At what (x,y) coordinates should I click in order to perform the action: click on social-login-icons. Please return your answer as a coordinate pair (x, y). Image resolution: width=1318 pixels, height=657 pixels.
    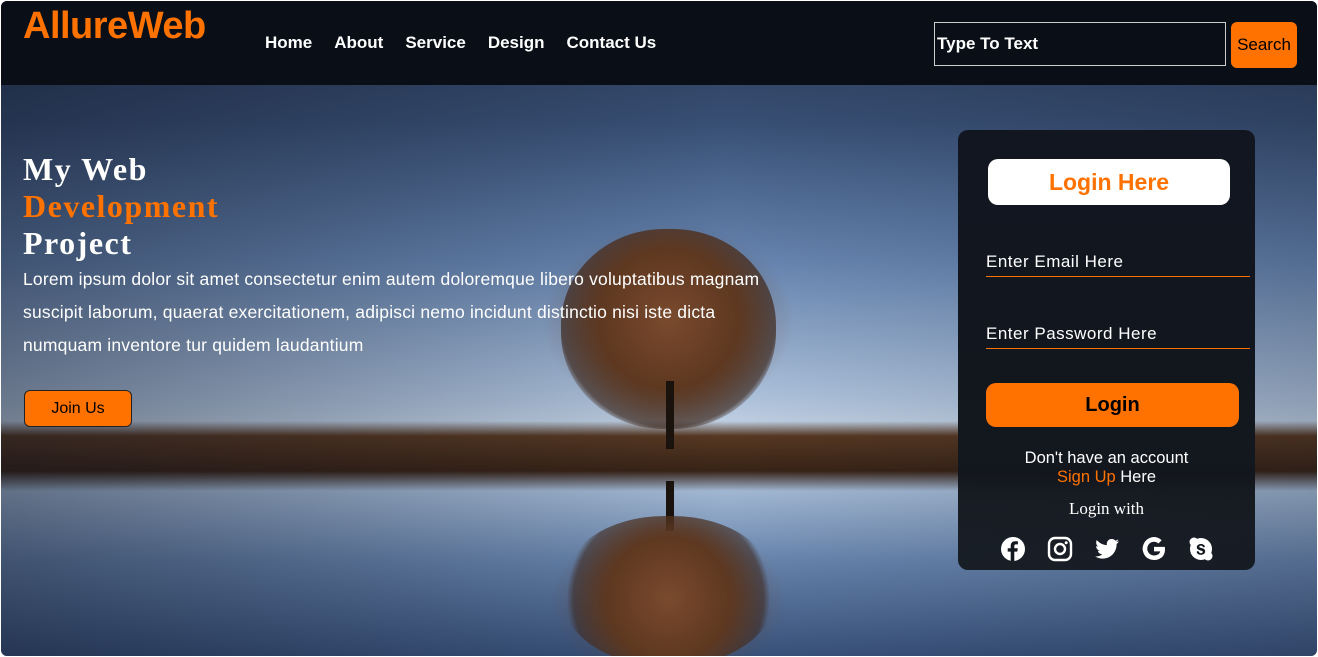
    Looking at the image, I should click on (1107, 549).